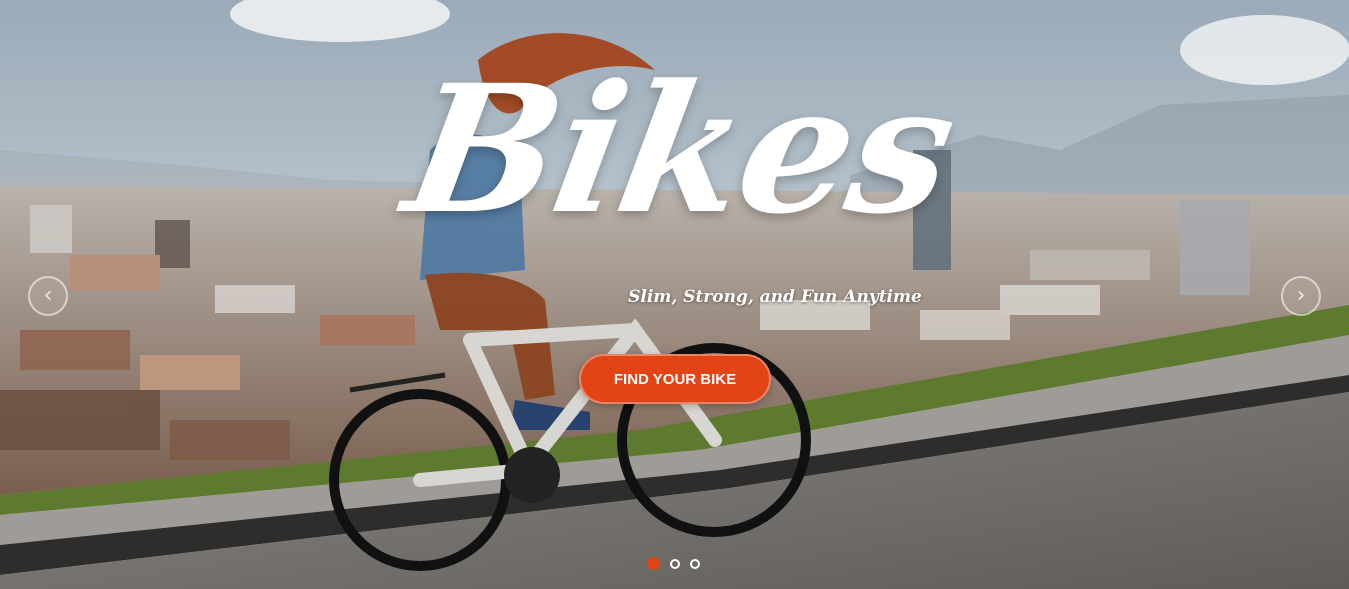 This screenshot has height=589, width=1349. I want to click on previous-slide-button: ‹, so click(48, 296).